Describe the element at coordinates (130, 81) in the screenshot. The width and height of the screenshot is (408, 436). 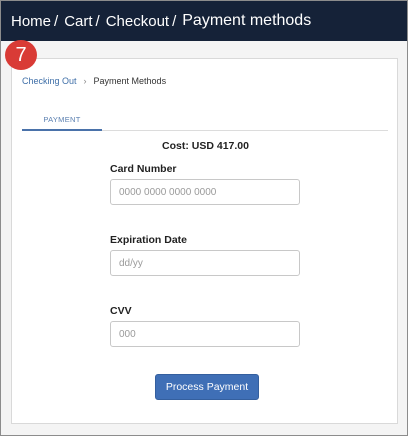
I see `payment-methods-crumb: Payment Methods` at that location.